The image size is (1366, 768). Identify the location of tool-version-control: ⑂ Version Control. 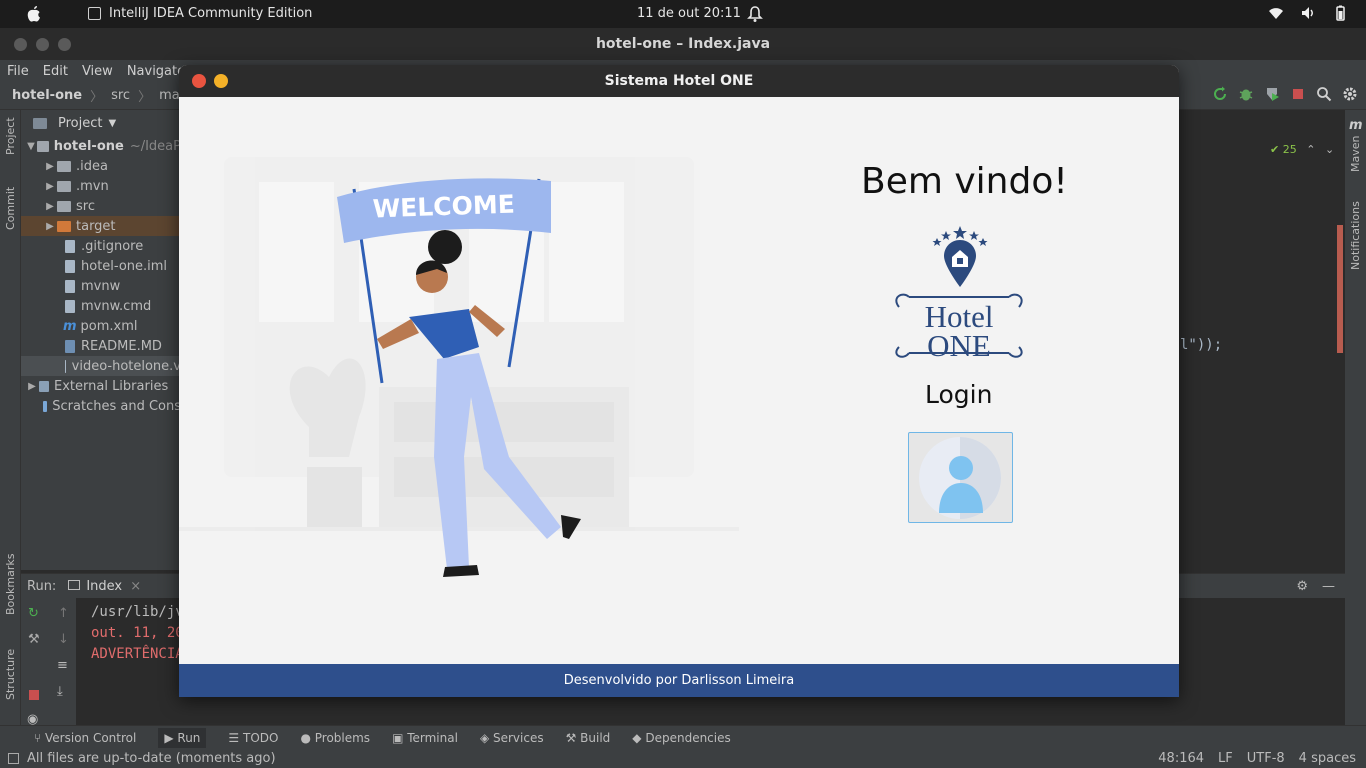
(85, 738).